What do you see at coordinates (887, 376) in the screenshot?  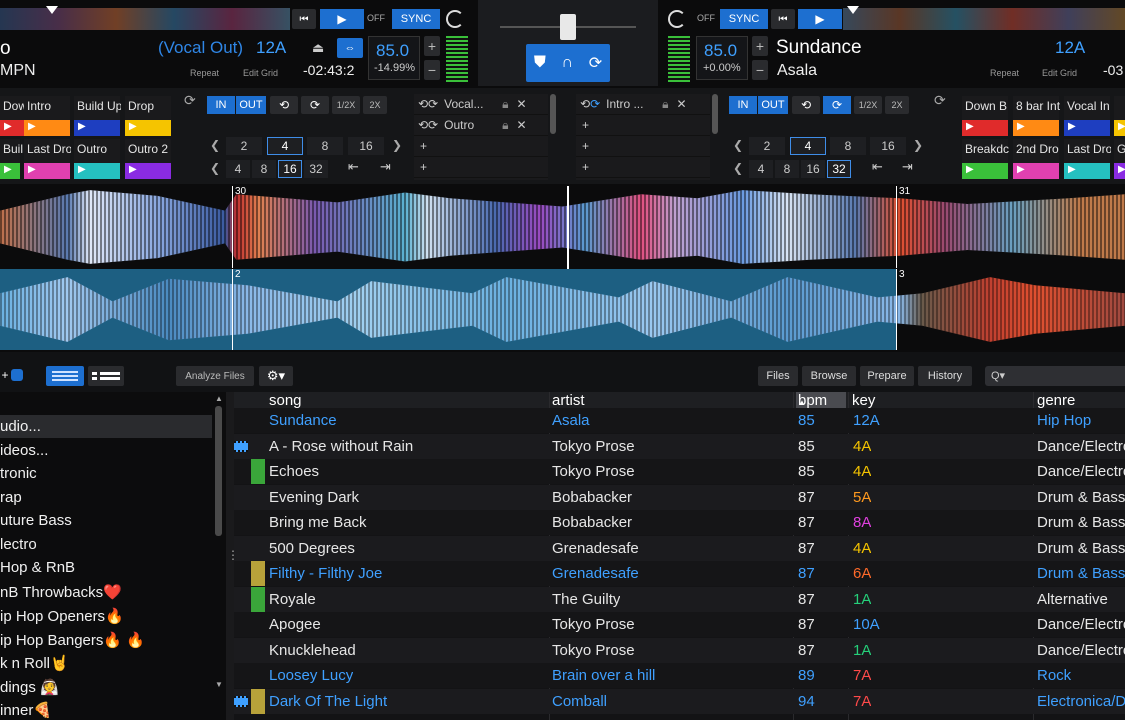 I see `tab-prepare: Prepare` at bounding box center [887, 376].